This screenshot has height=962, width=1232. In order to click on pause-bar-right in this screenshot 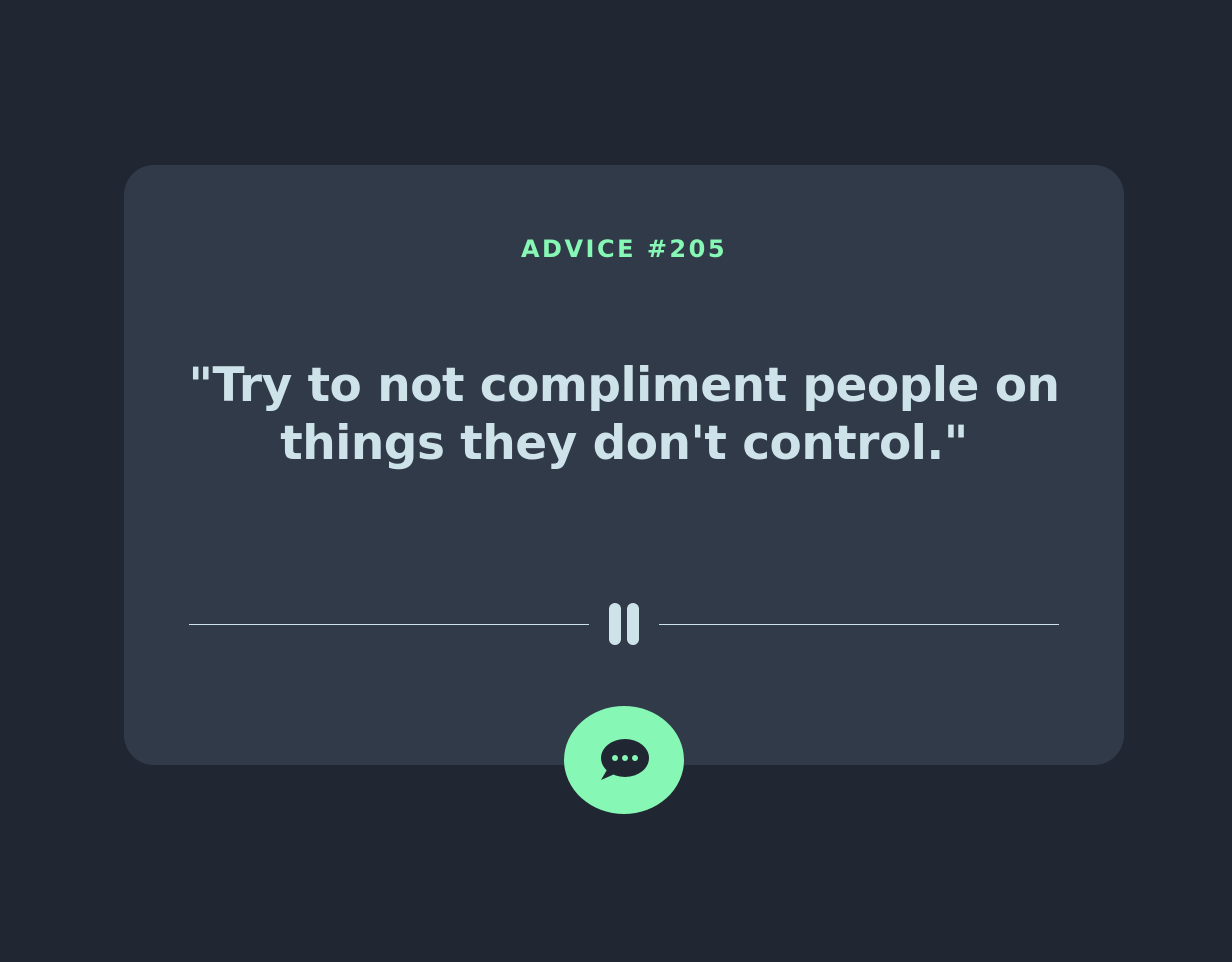, I will do `click(633, 624)`.